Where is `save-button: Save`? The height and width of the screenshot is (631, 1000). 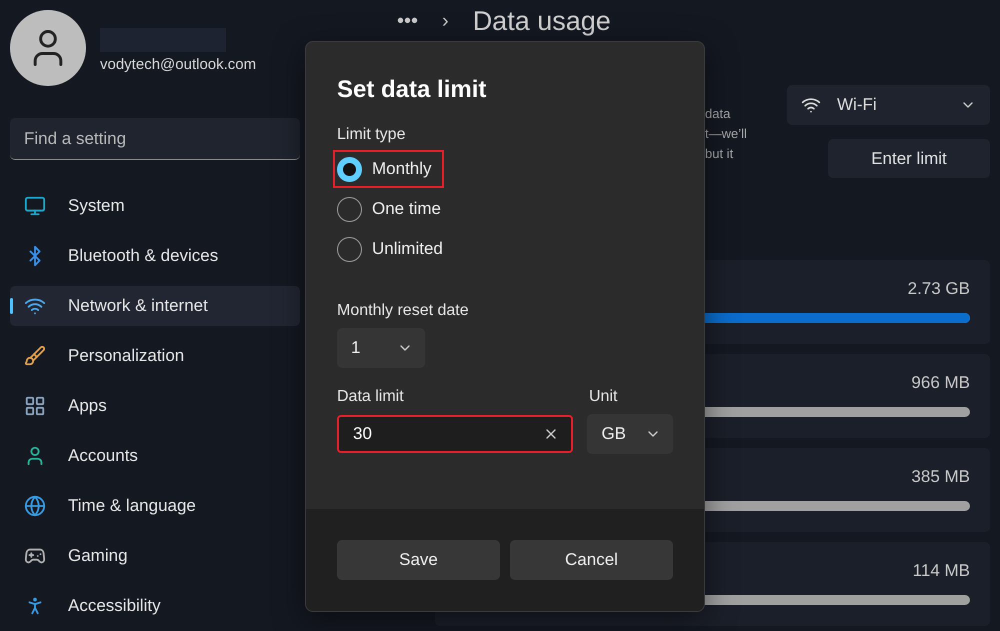 save-button: Save is located at coordinates (418, 560).